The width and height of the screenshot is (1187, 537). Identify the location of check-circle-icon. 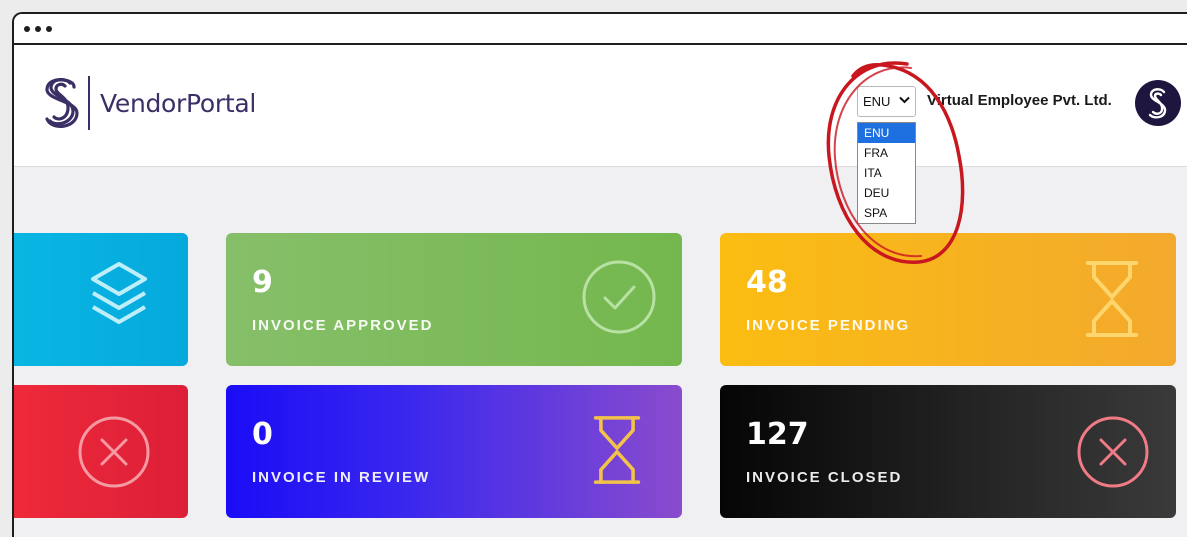
(619, 297).